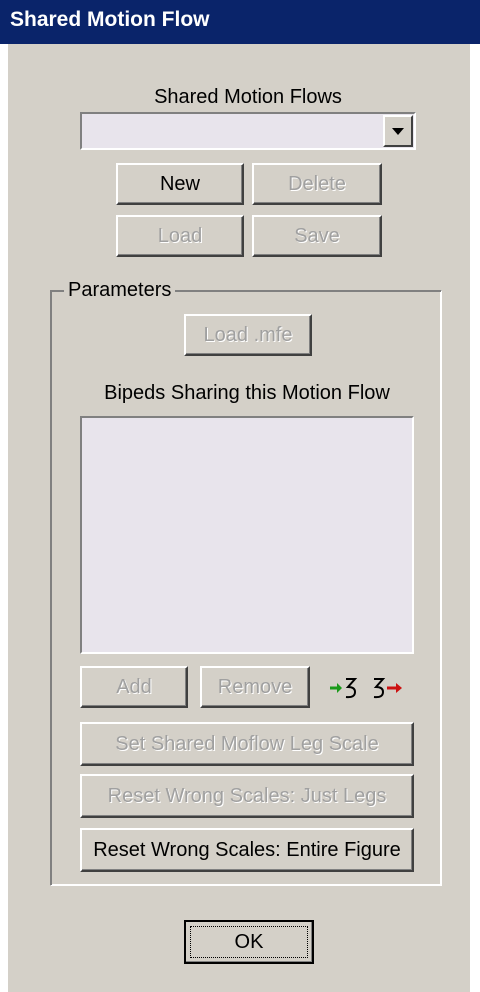 Image resolution: width=480 pixels, height=992 pixels. What do you see at coordinates (247, 393) in the screenshot?
I see `bipeds-sharing-label: Bipeds Sharing this Motion Flow` at bounding box center [247, 393].